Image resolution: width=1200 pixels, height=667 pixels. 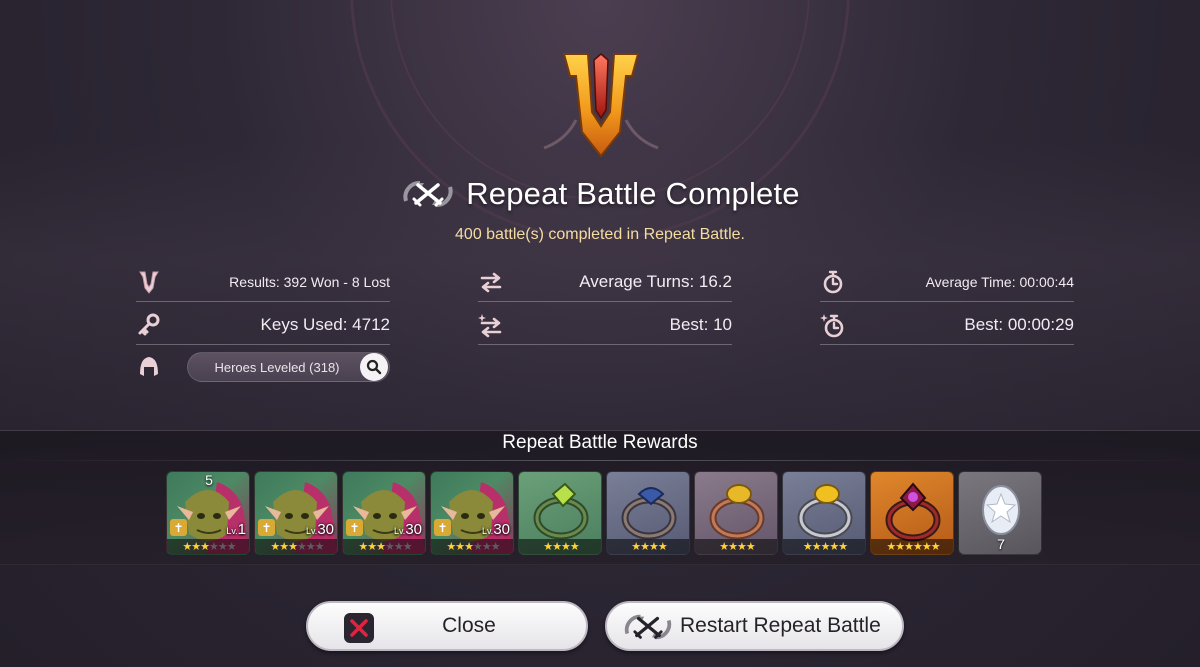 I want to click on stat-keys-used: Keys Used: 4712, so click(x=263, y=325).